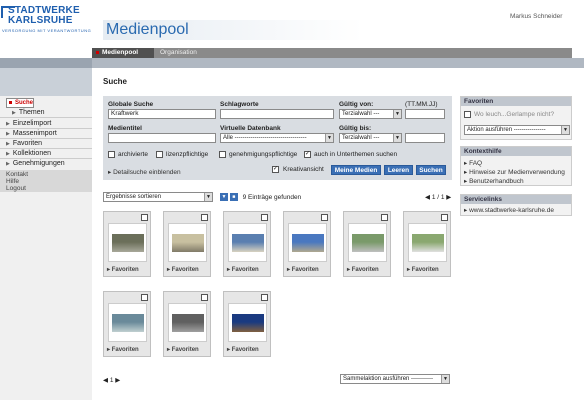 This screenshot has height=400, width=584. Describe the element at coordinates (307, 154) in the screenshot. I see `subthemes-checkbox: ✓` at that location.